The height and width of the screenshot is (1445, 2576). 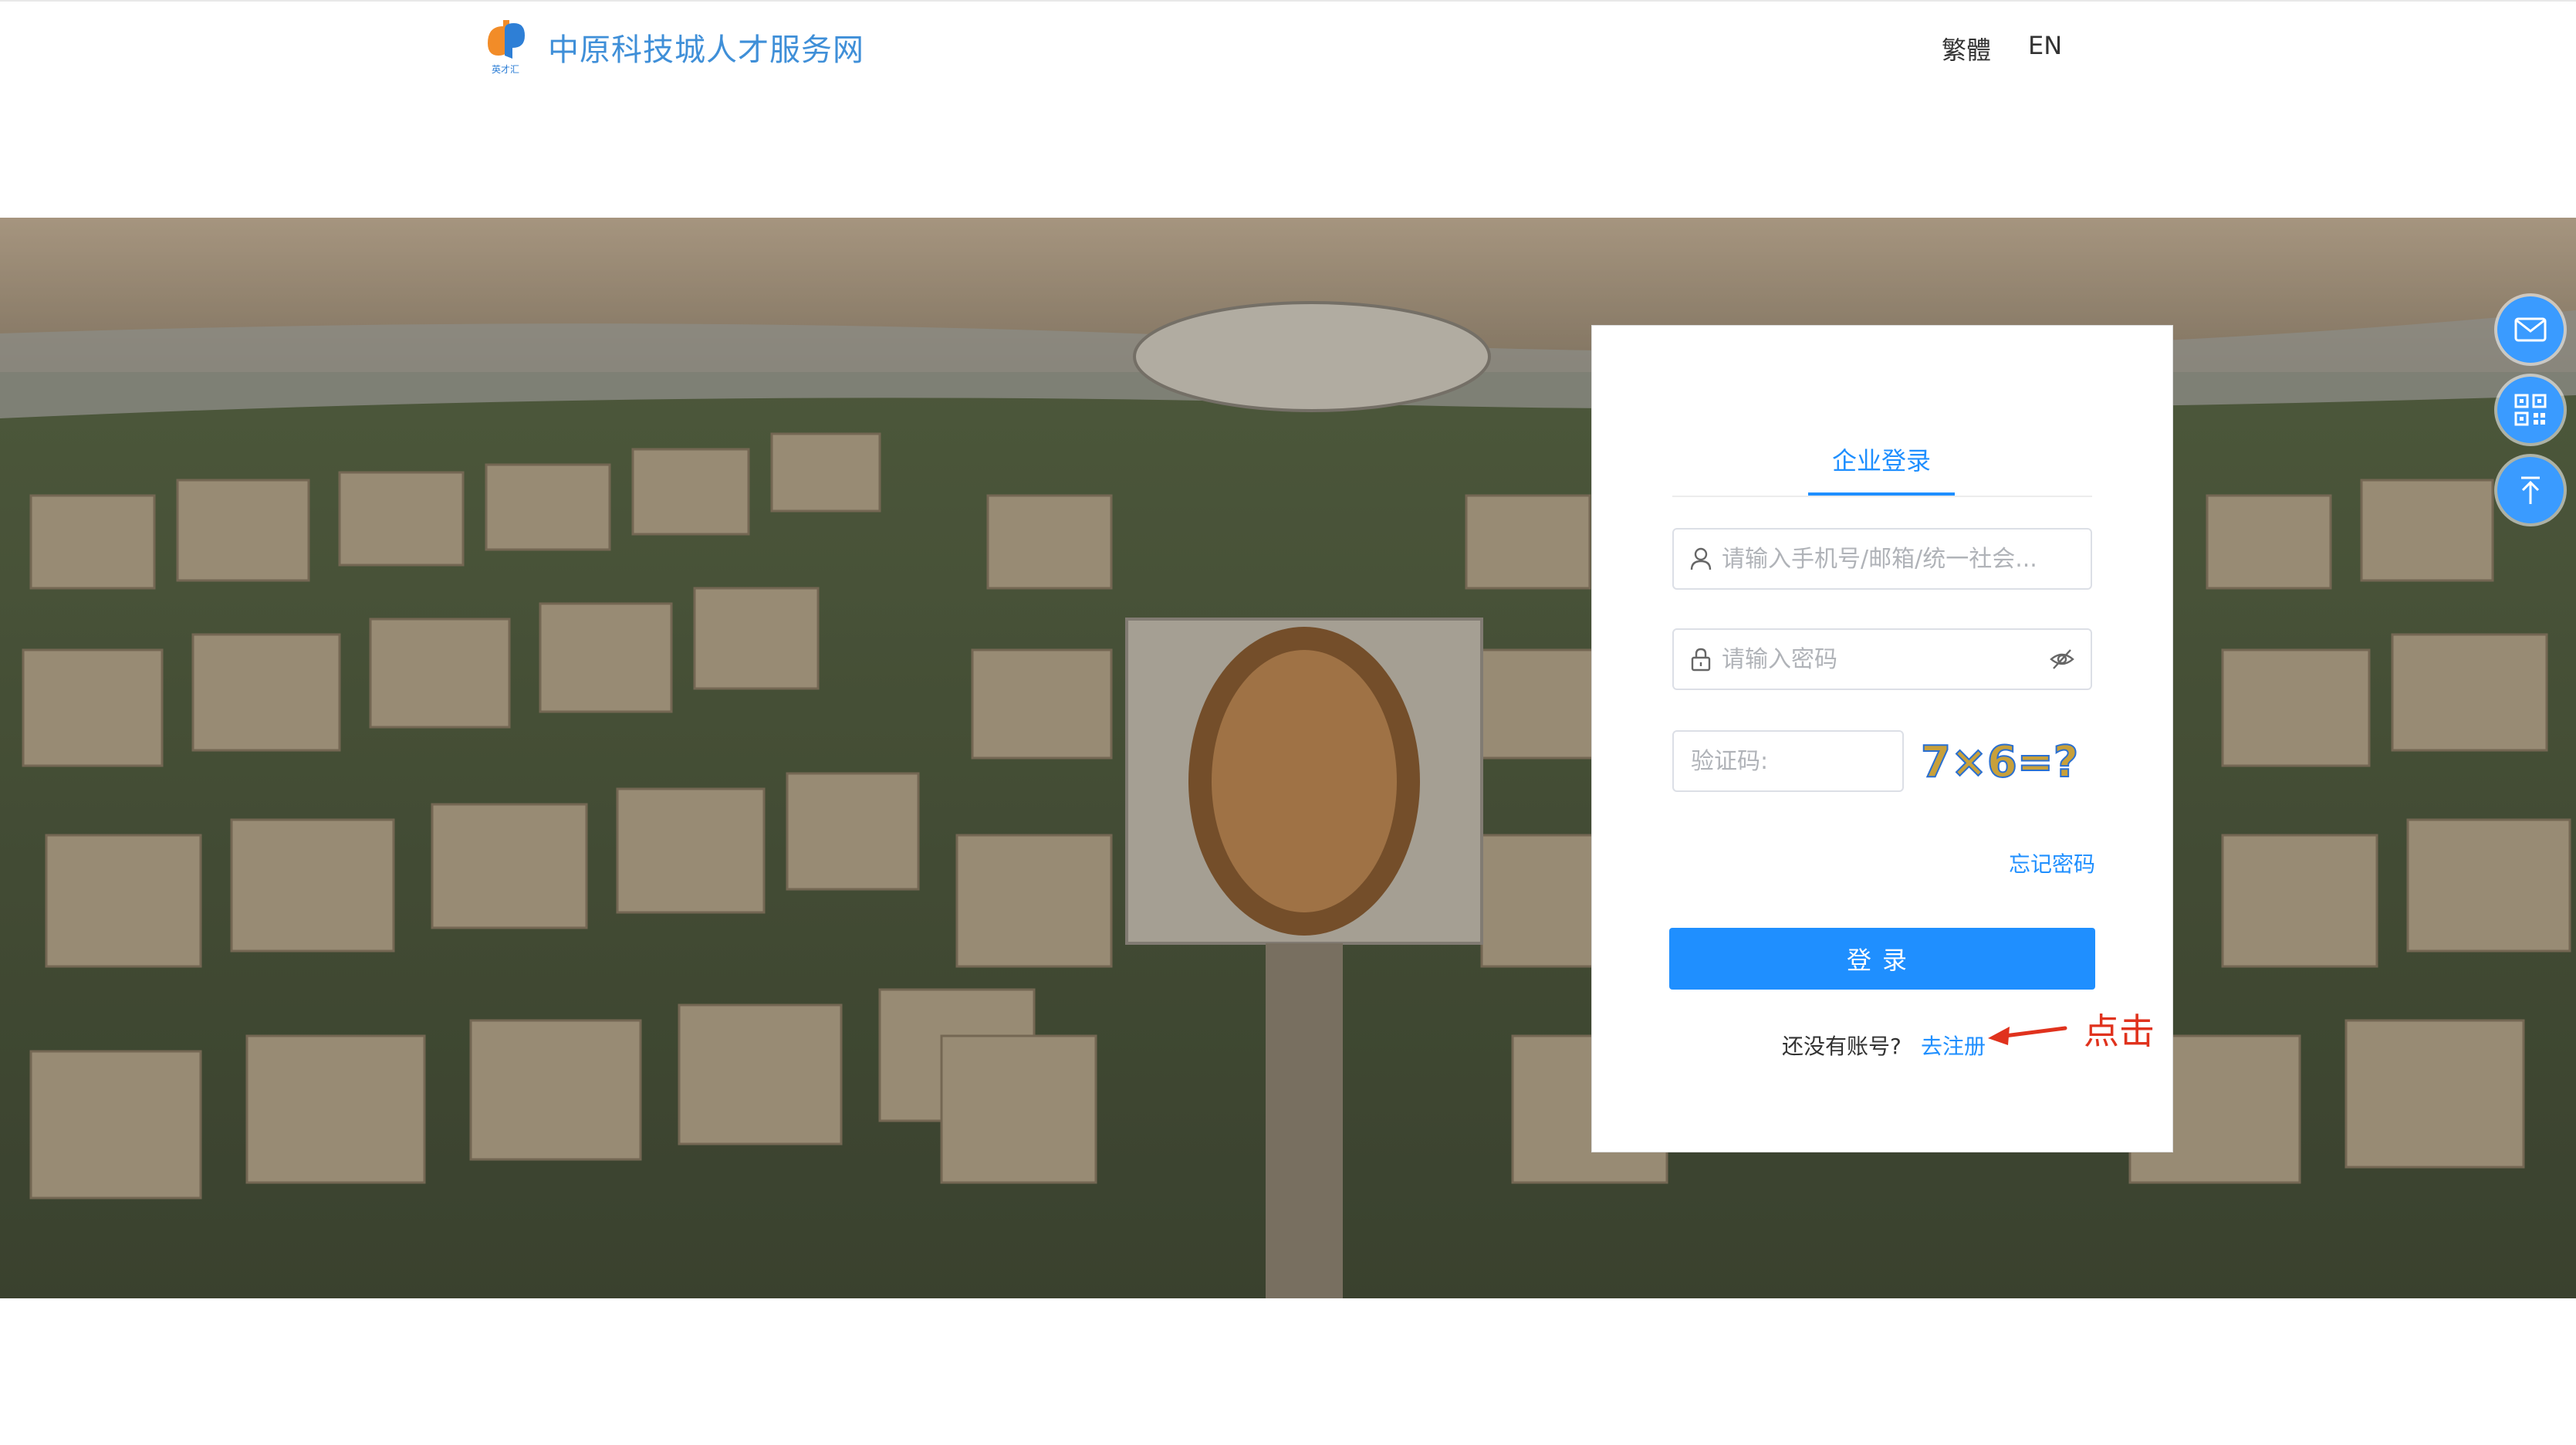 I want to click on captcha-field, so click(x=1788, y=761).